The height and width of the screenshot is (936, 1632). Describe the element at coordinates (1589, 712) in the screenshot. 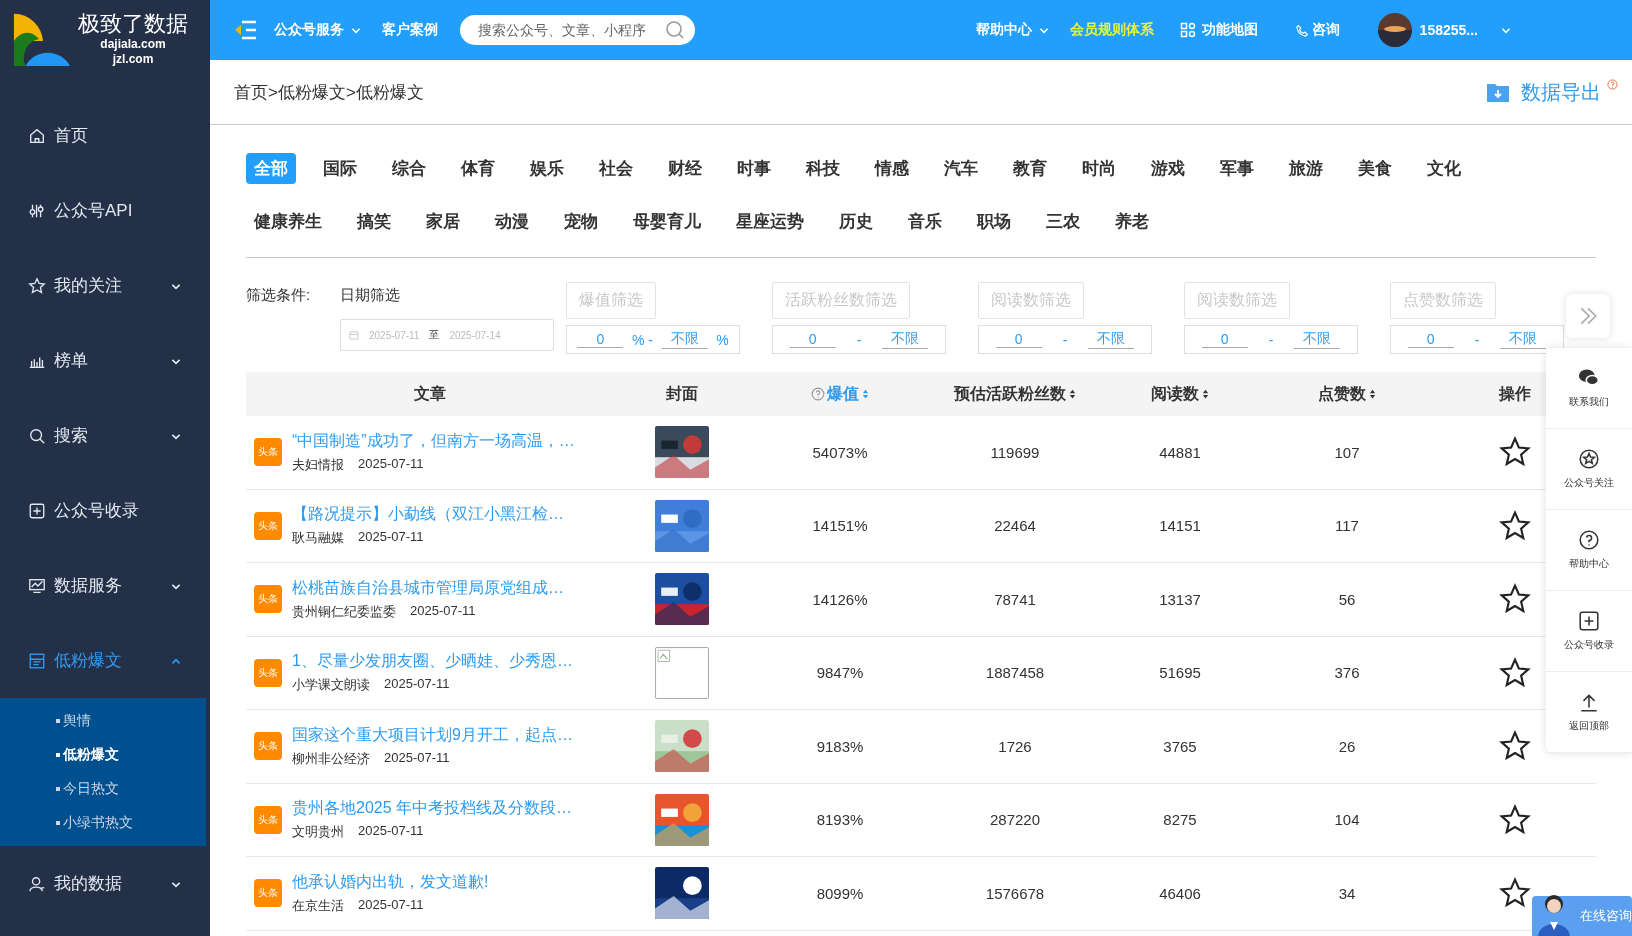

I see `toolbar-item: 返回顶部` at that location.